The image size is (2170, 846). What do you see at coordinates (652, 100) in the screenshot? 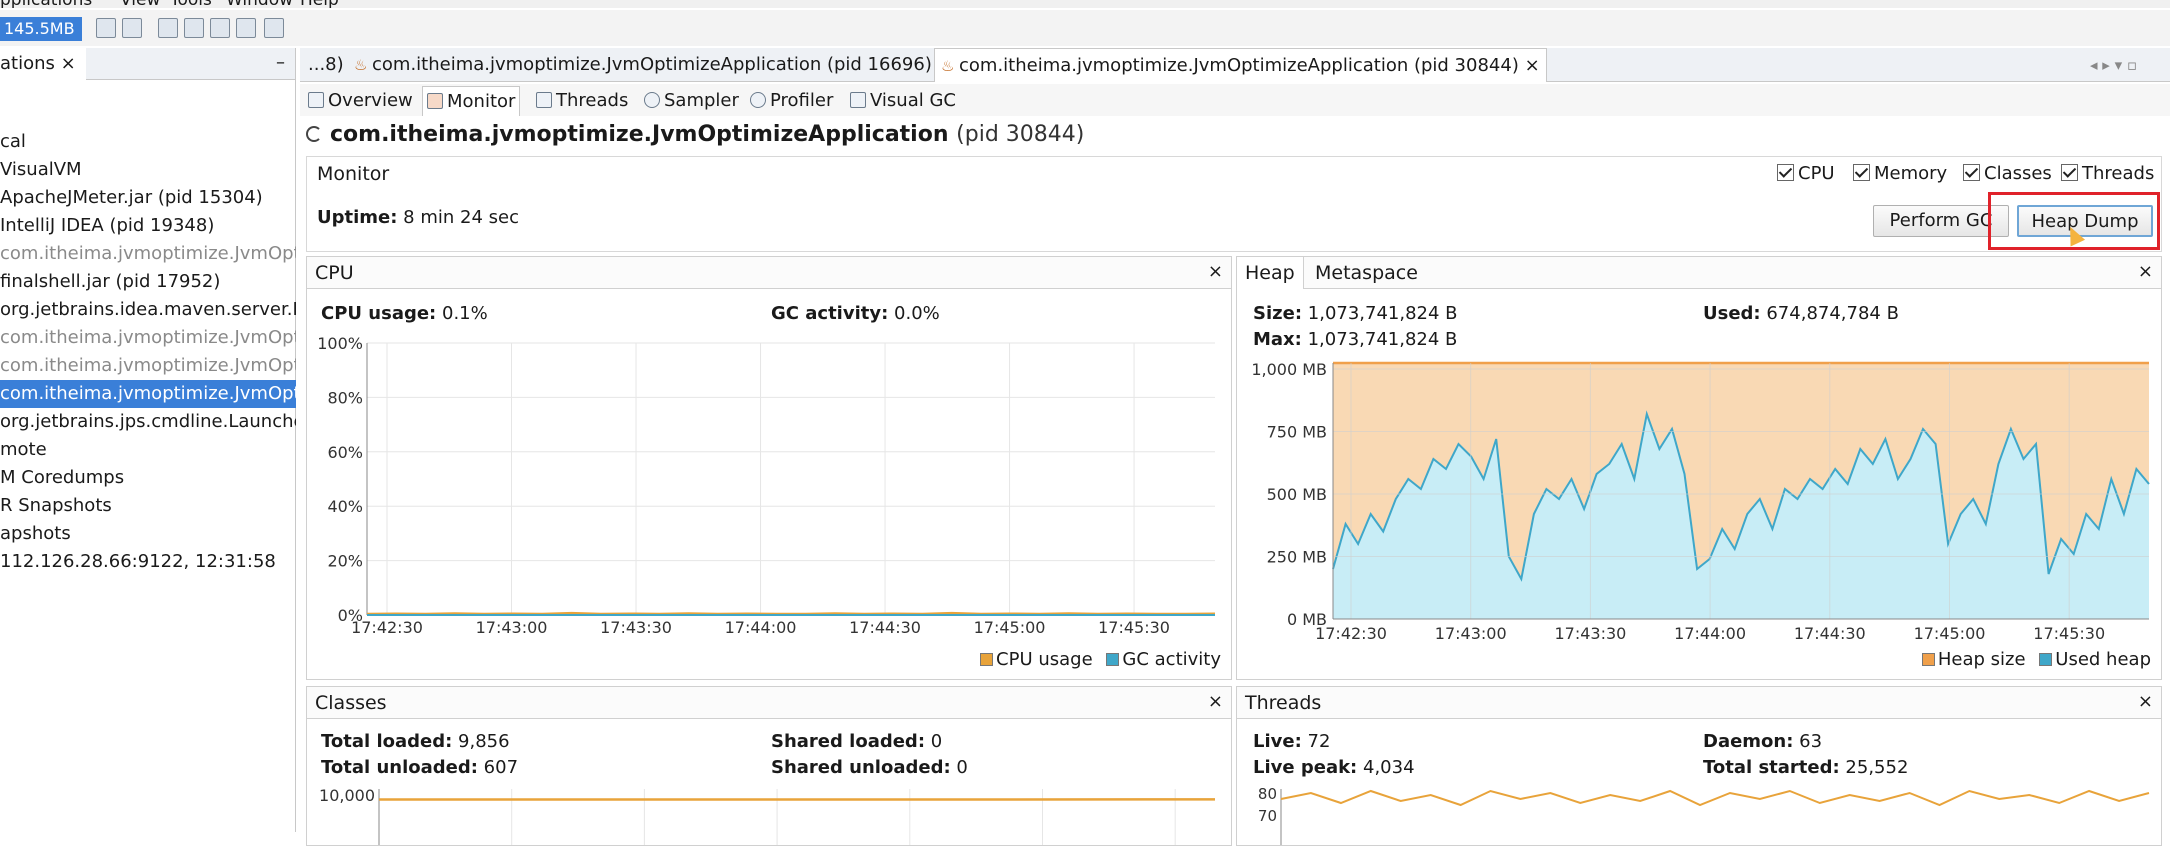
I see `sampler-icon` at bounding box center [652, 100].